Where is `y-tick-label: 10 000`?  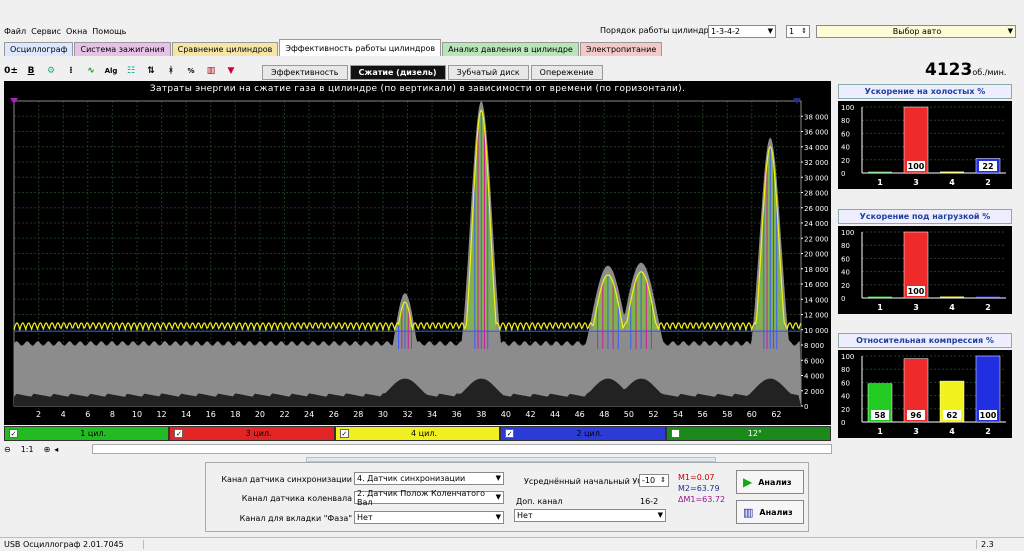 y-tick-label: 10 000 is located at coordinates (816, 331).